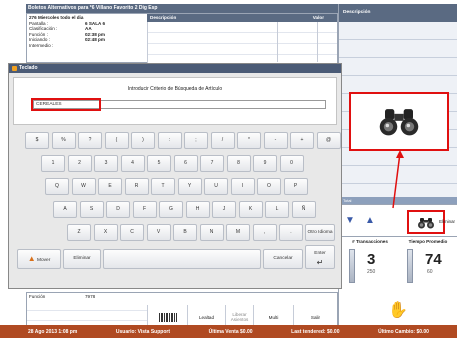 The width and height of the screenshot is (457, 338). What do you see at coordinates (211, 232) in the screenshot?
I see `key-row5-5: N` at bounding box center [211, 232].